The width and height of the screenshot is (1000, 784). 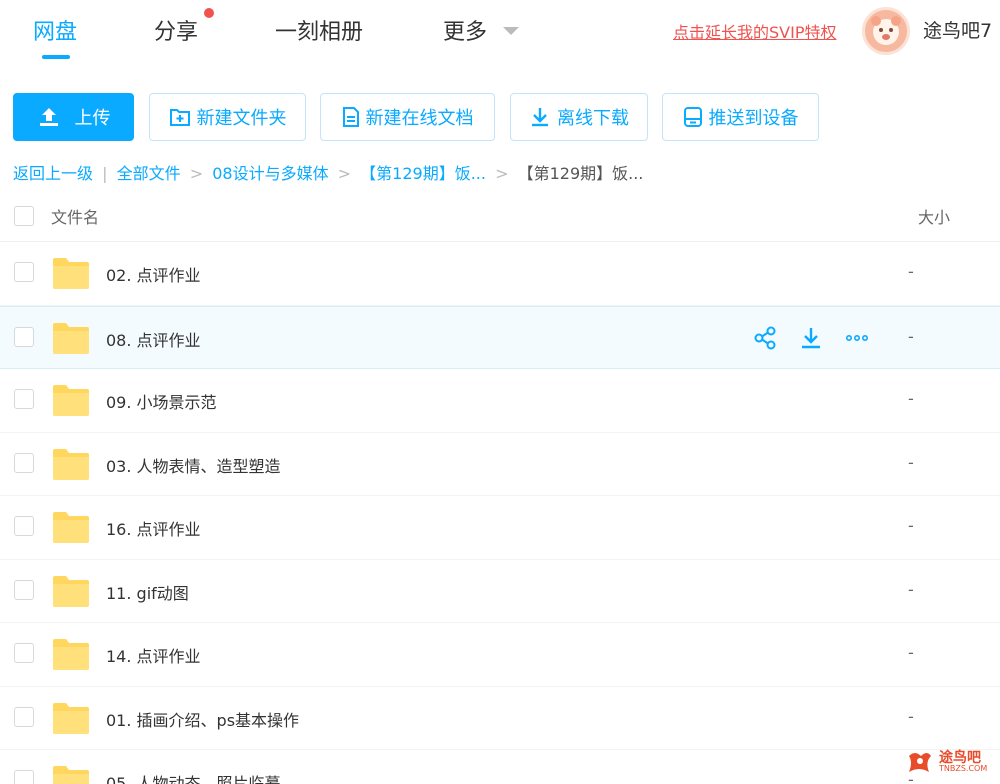 What do you see at coordinates (147, 592) in the screenshot?
I see `file-name: 11. gif动图` at bounding box center [147, 592].